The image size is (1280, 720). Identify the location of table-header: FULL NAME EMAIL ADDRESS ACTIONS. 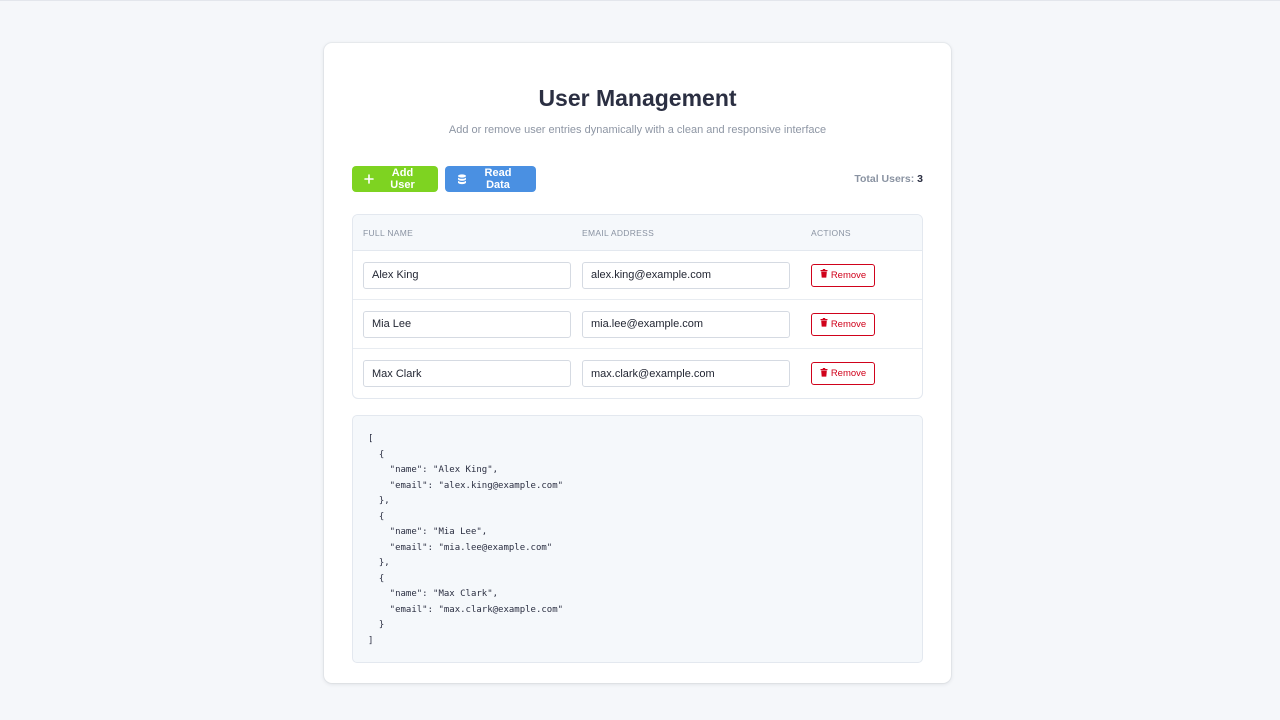
(637, 233).